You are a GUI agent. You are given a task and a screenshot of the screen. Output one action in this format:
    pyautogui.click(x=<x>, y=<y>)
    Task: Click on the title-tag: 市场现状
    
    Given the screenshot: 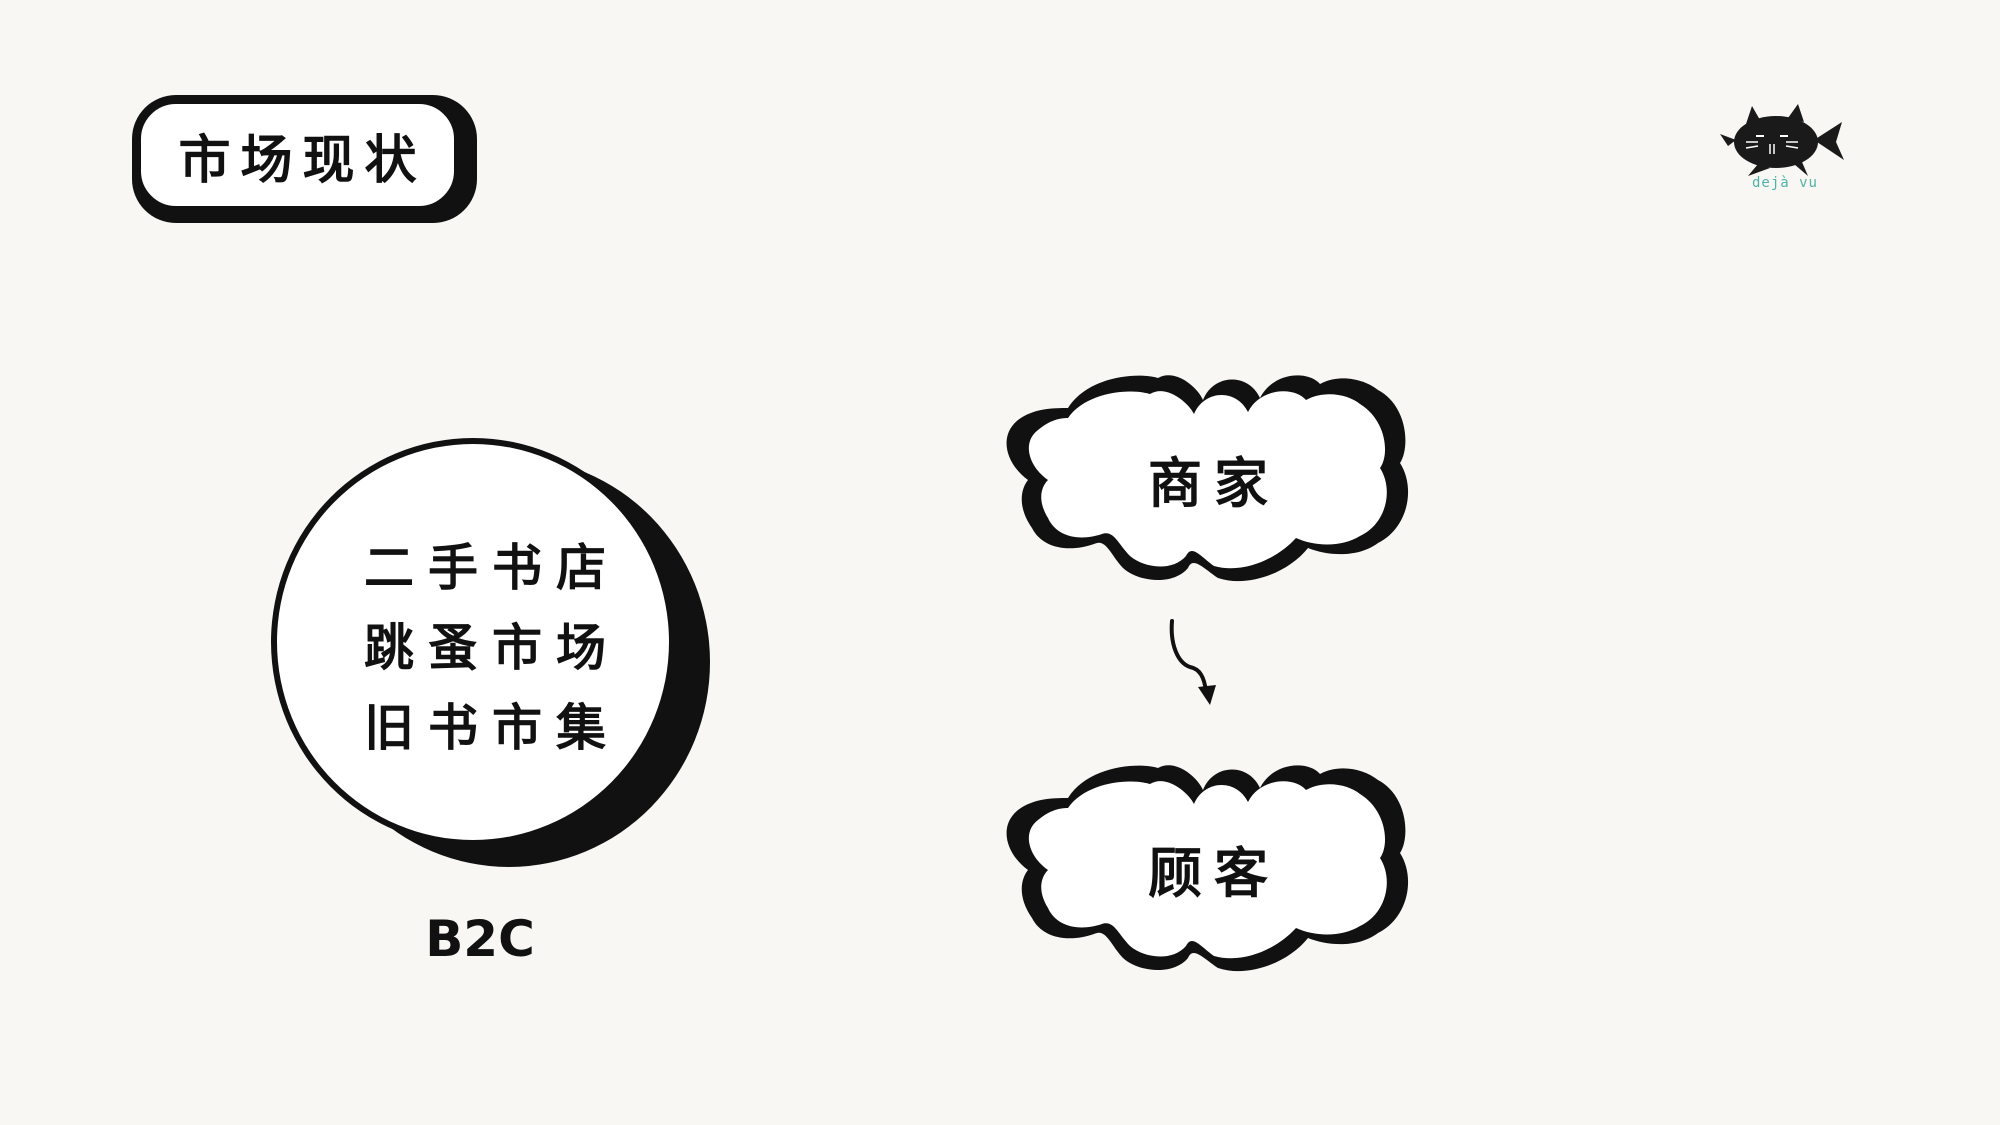 What is the action you would take?
    pyautogui.click(x=304, y=159)
    